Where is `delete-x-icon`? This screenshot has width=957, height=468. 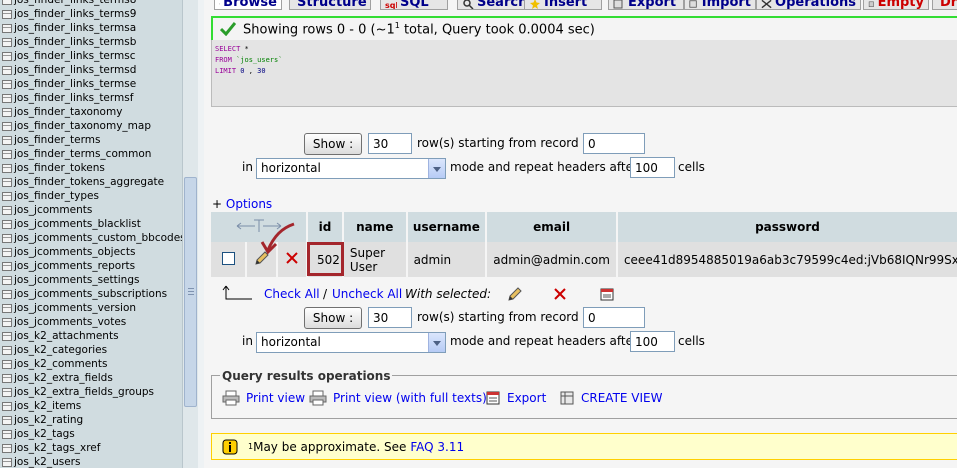 delete-x-icon is located at coordinates (292, 258).